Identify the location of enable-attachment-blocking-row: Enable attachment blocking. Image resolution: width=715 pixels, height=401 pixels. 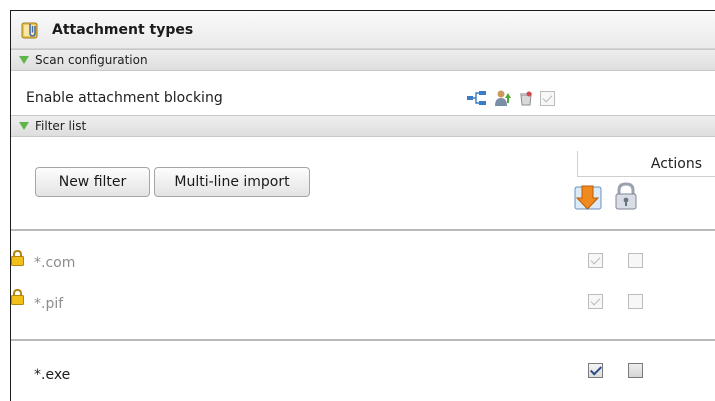
(363, 98).